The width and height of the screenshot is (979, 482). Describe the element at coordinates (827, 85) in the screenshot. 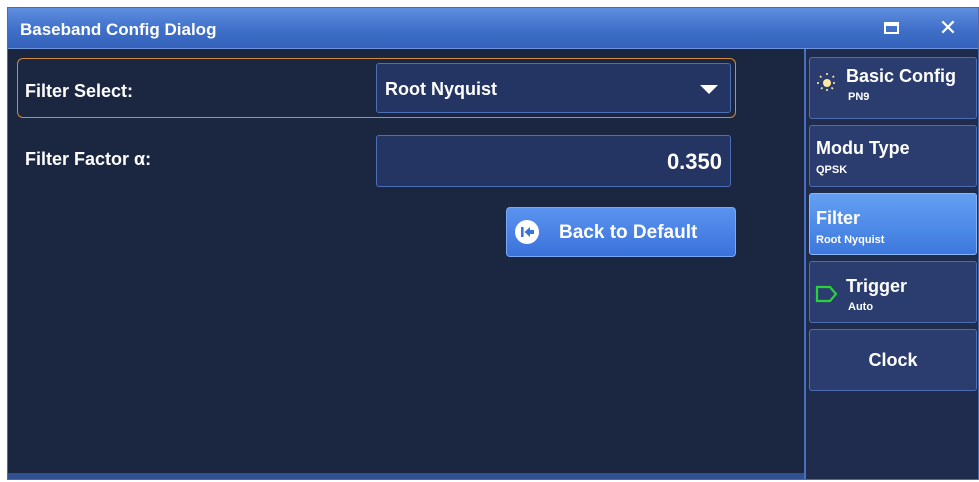

I see `sun-icon` at that location.